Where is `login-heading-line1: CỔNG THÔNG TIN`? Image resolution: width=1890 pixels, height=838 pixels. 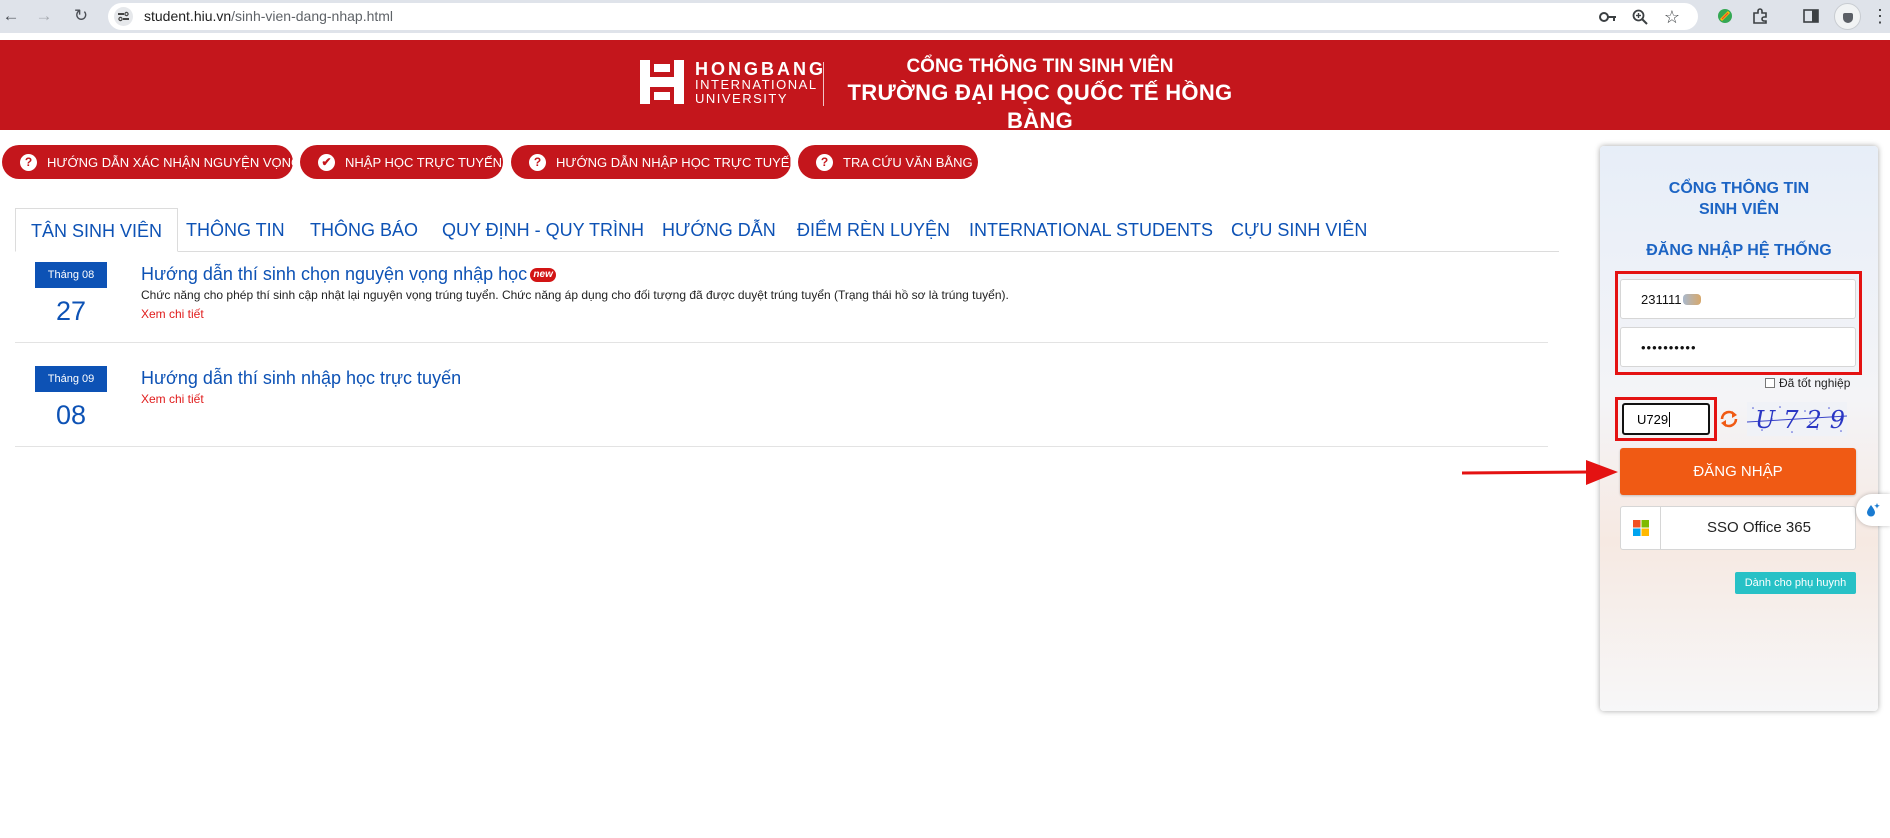 login-heading-line1: CỔNG THÔNG TIN is located at coordinates (1739, 188).